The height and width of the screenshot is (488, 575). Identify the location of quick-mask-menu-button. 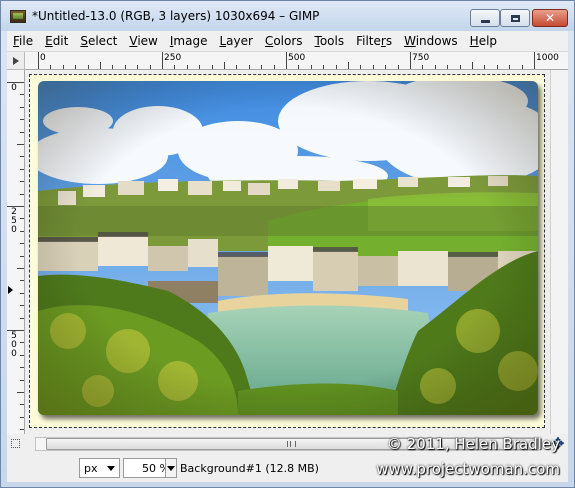
(16, 61).